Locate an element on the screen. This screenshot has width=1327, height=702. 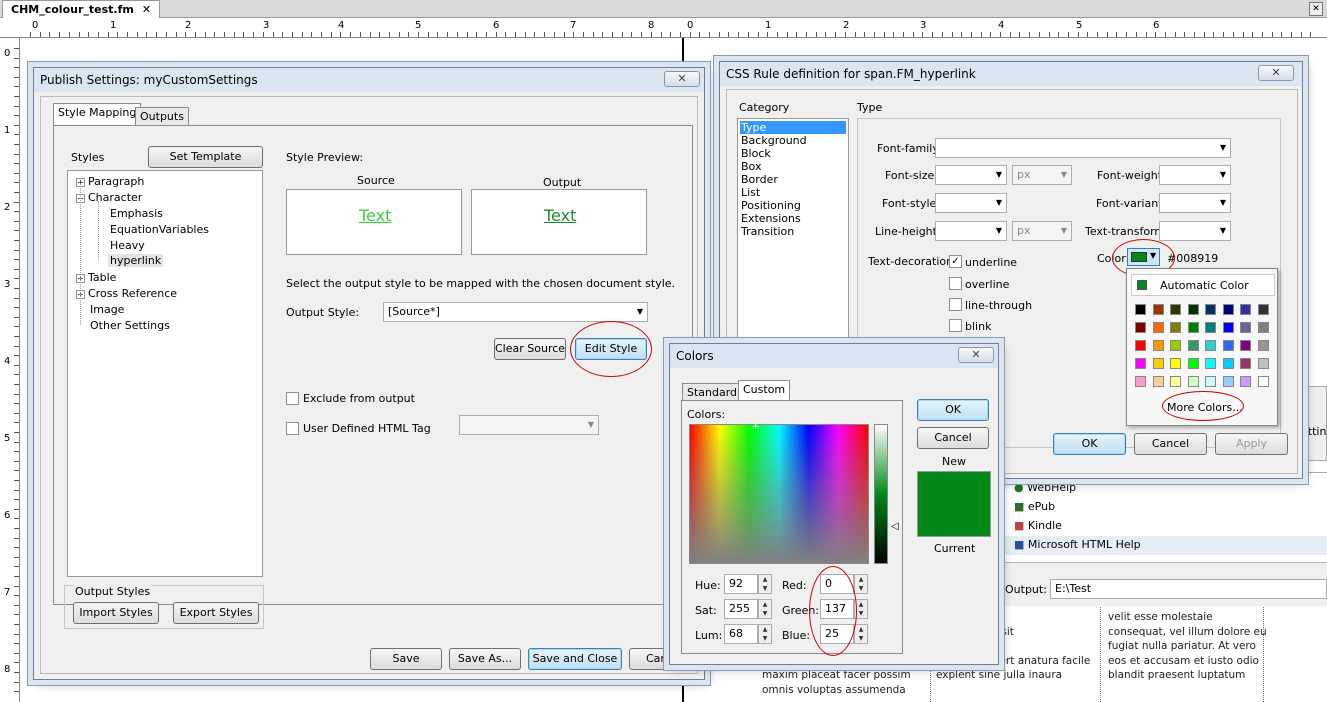
tab-custom: Custom is located at coordinates (764, 391).